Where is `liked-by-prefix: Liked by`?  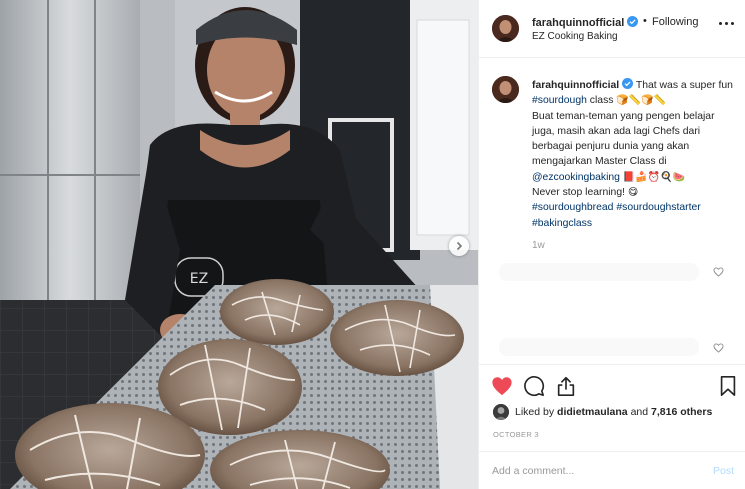 liked-by-prefix: Liked by is located at coordinates (535, 412).